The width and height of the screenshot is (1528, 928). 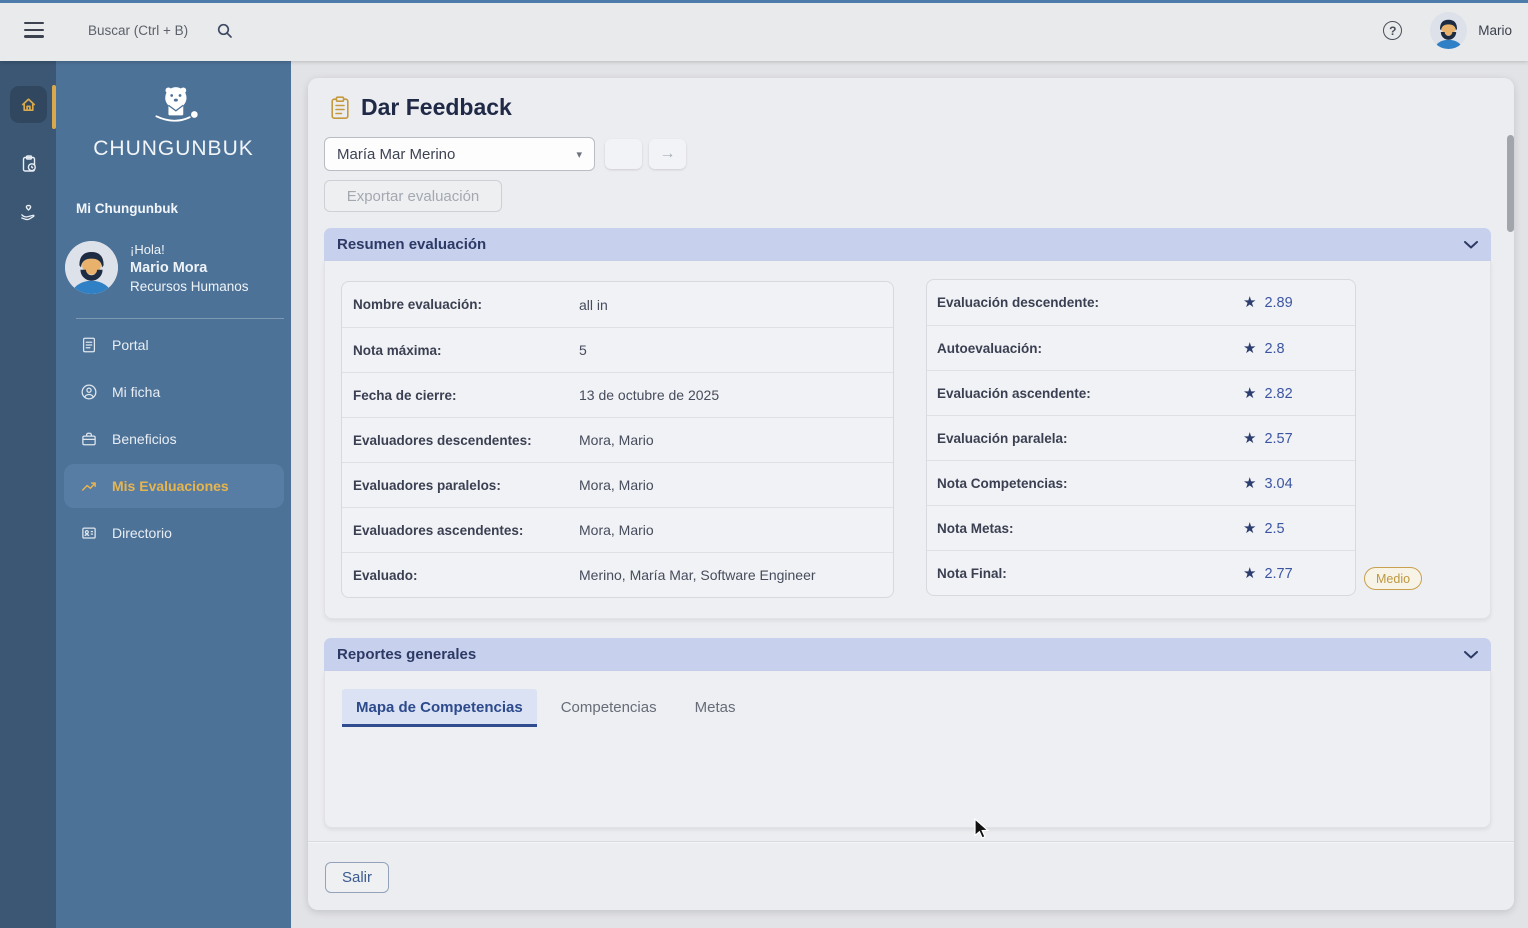 I want to click on reportes-panel-title: Reportes generales, so click(x=407, y=654).